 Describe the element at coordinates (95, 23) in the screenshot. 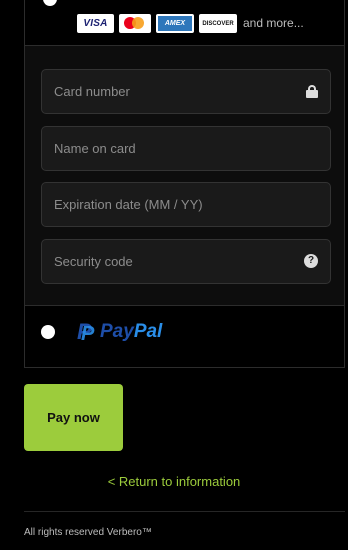

I see `visa-logo: VISA` at that location.